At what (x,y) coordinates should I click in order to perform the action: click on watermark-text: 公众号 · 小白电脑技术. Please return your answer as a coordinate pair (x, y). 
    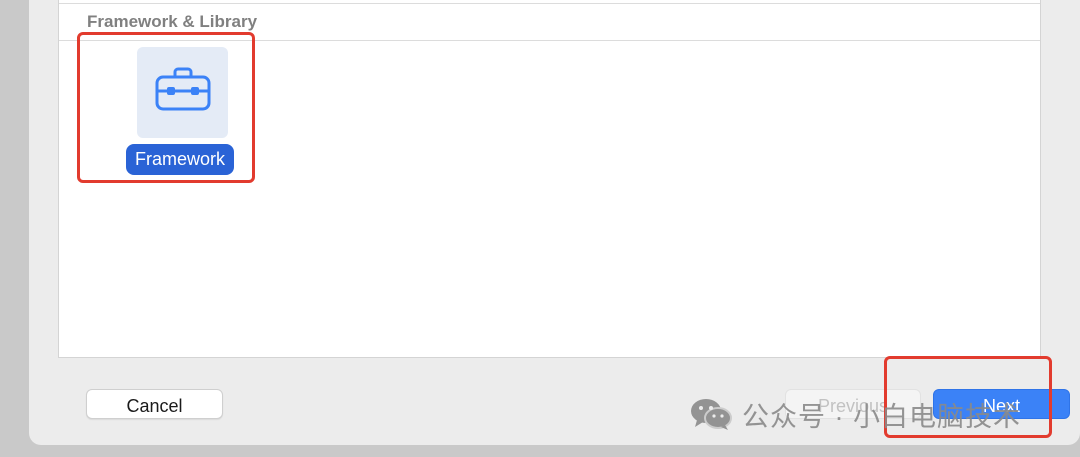
    Looking at the image, I should click on (881, 416).